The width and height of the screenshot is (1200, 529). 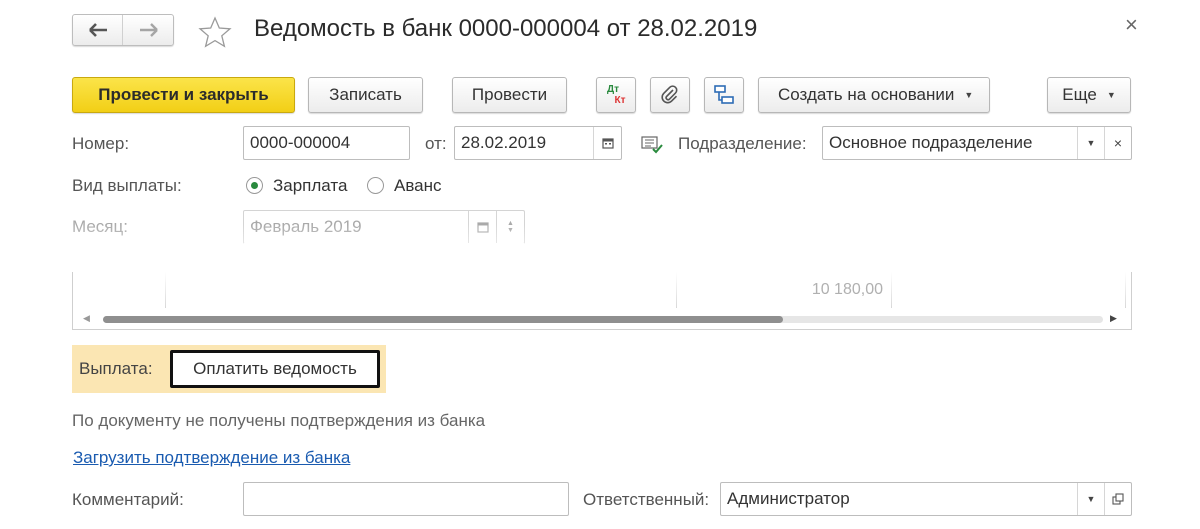 I want to click on structure-button, so click(x=724, y=95).